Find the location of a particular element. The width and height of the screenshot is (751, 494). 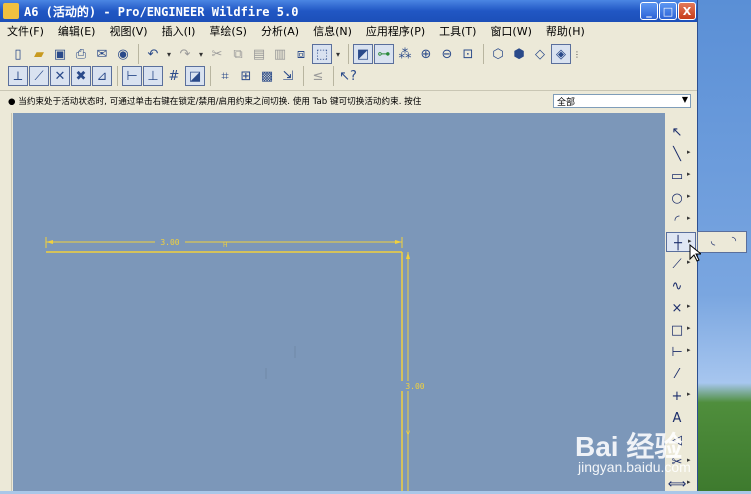

close-button: X is located at coordinates (687, 11).